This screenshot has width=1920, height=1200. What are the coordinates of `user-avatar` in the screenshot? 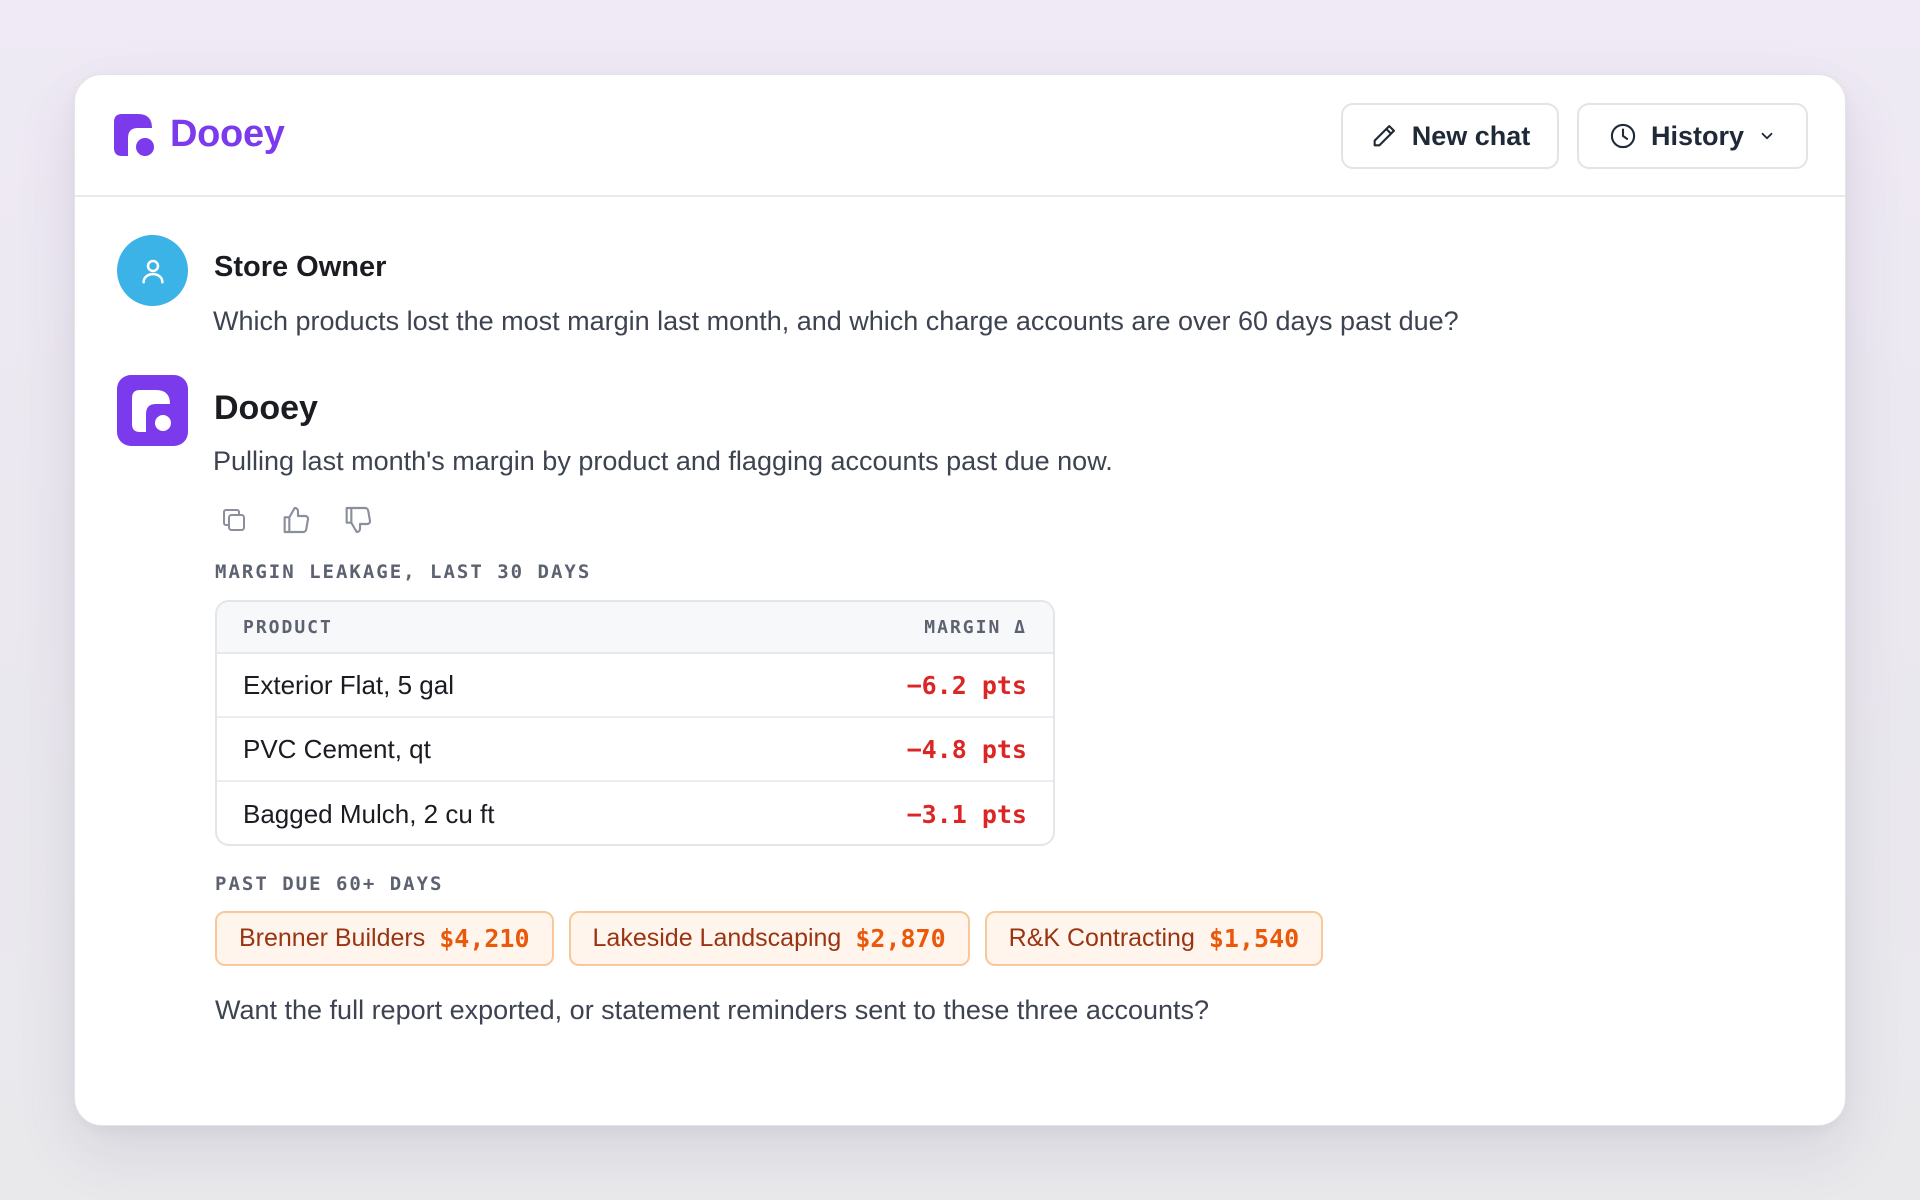 It's located at (152, 270).